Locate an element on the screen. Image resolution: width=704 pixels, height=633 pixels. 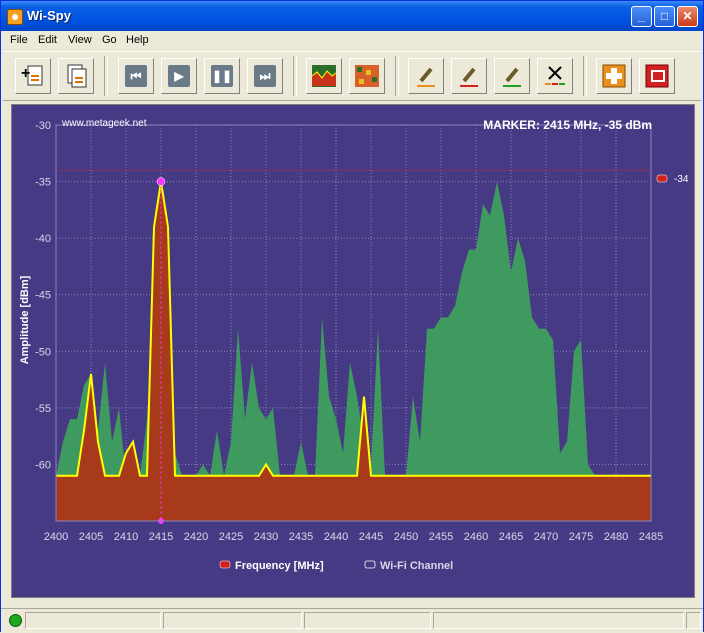
pause-icon: ❚❚ is located at coordinates (222, 76).